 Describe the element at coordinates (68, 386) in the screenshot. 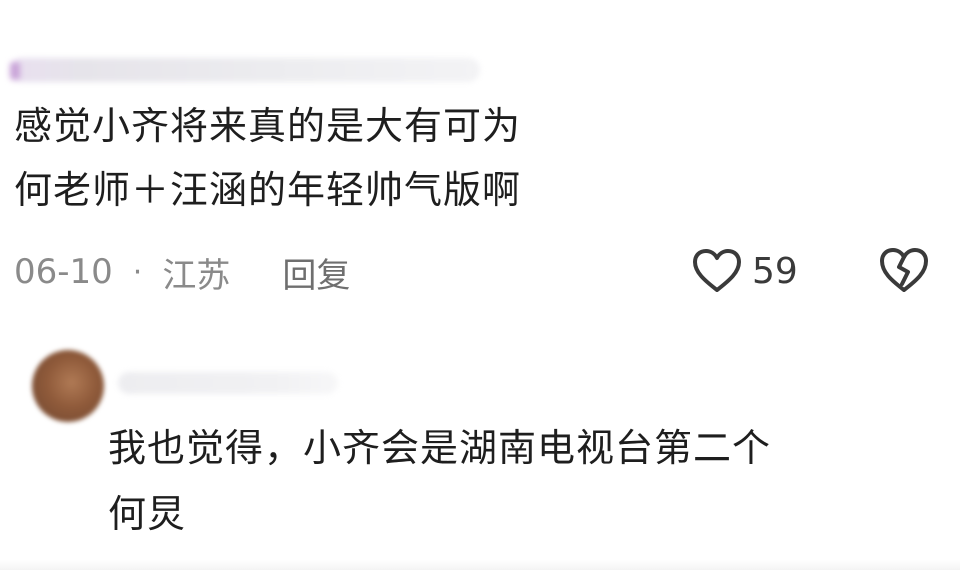

I see `avatar` at that location.